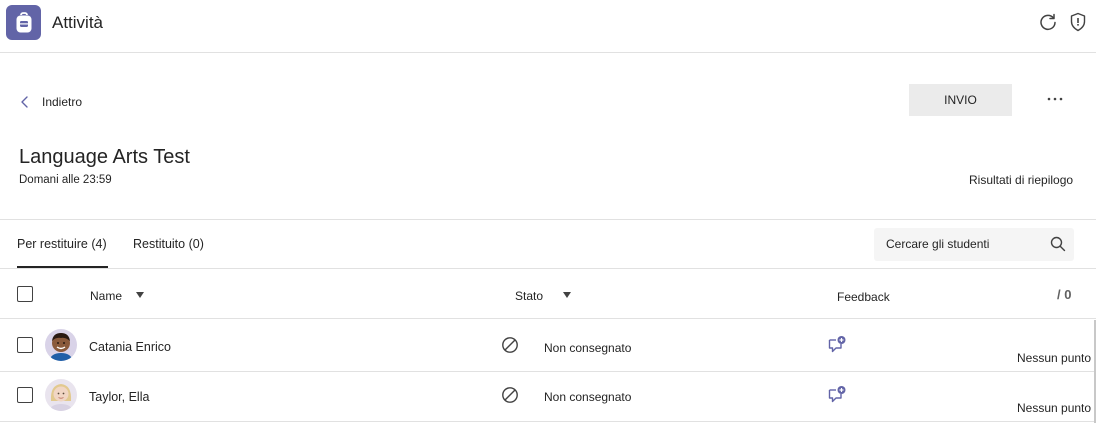  Describe the element at coordinates (1058, 244) in the screenshot. I see `search-icon` at that location.